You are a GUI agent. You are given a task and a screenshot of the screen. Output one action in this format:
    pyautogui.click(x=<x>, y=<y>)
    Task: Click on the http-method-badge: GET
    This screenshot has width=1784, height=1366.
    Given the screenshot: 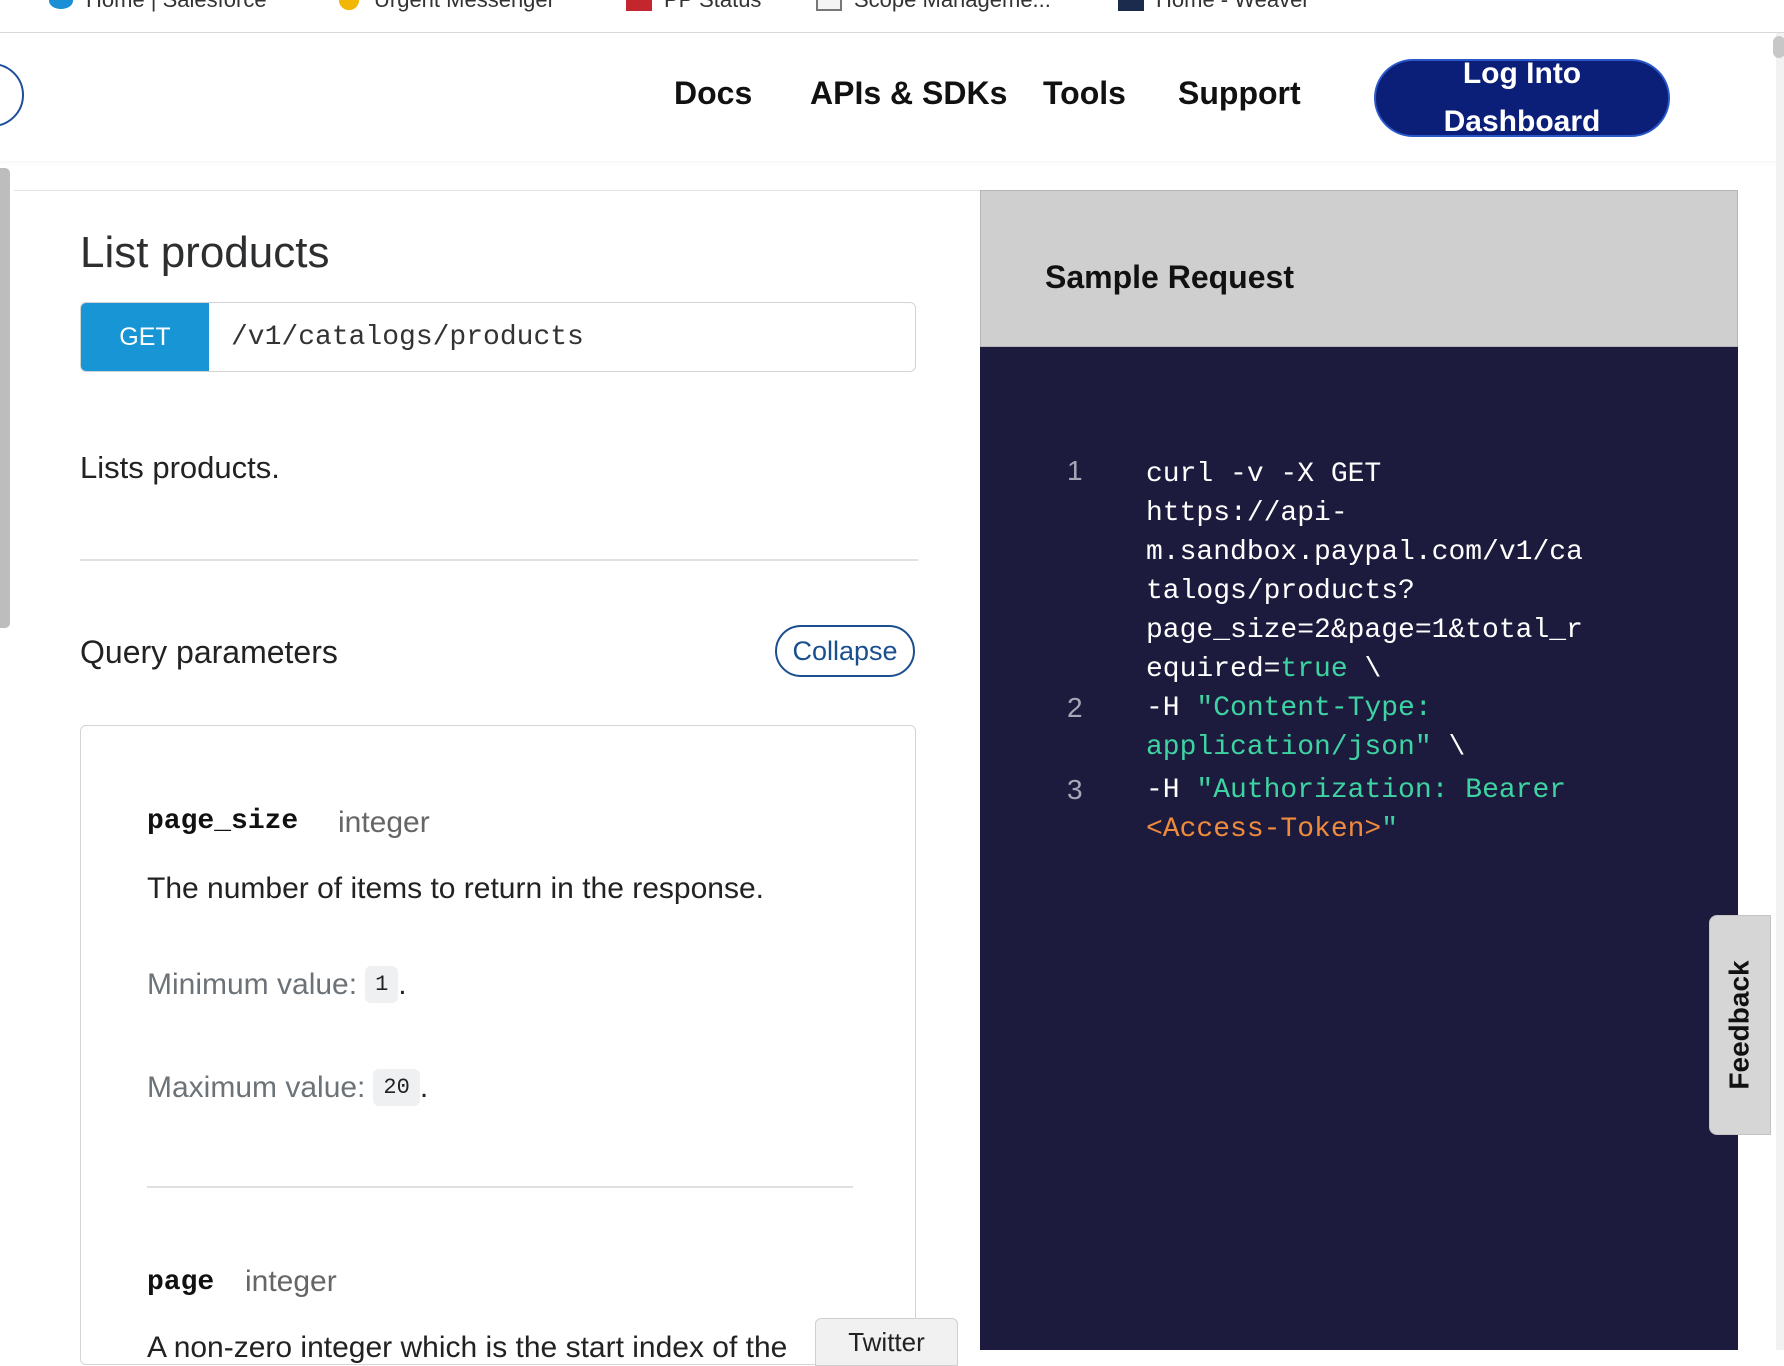 What is the action you would take?
    pyautogui.click(x=145, y=337)
    